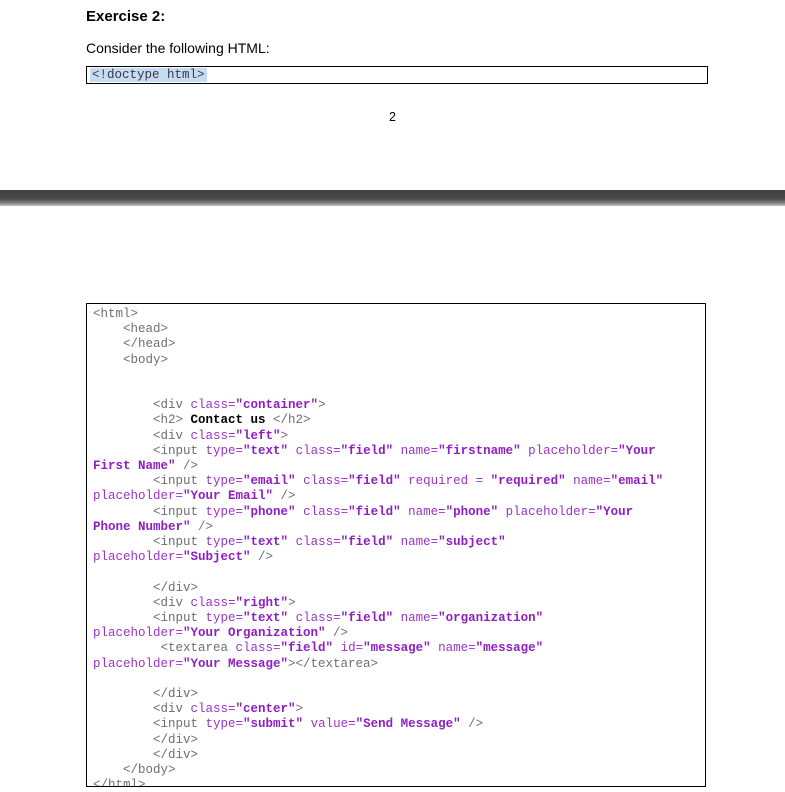 This screenshot has height=792, width=785. What do you see at coordinates (399, 603) in the screenshot?
I see `code-line: <div class="right">` at bounding box center [399, 603].